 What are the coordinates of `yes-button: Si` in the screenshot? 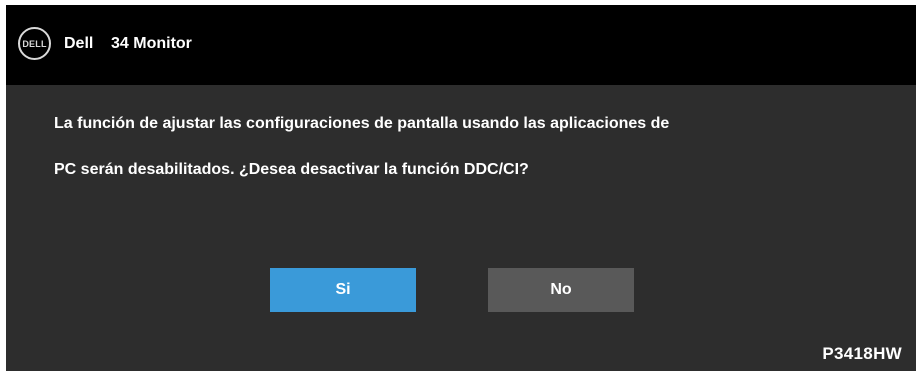 It's located at (343, 290).